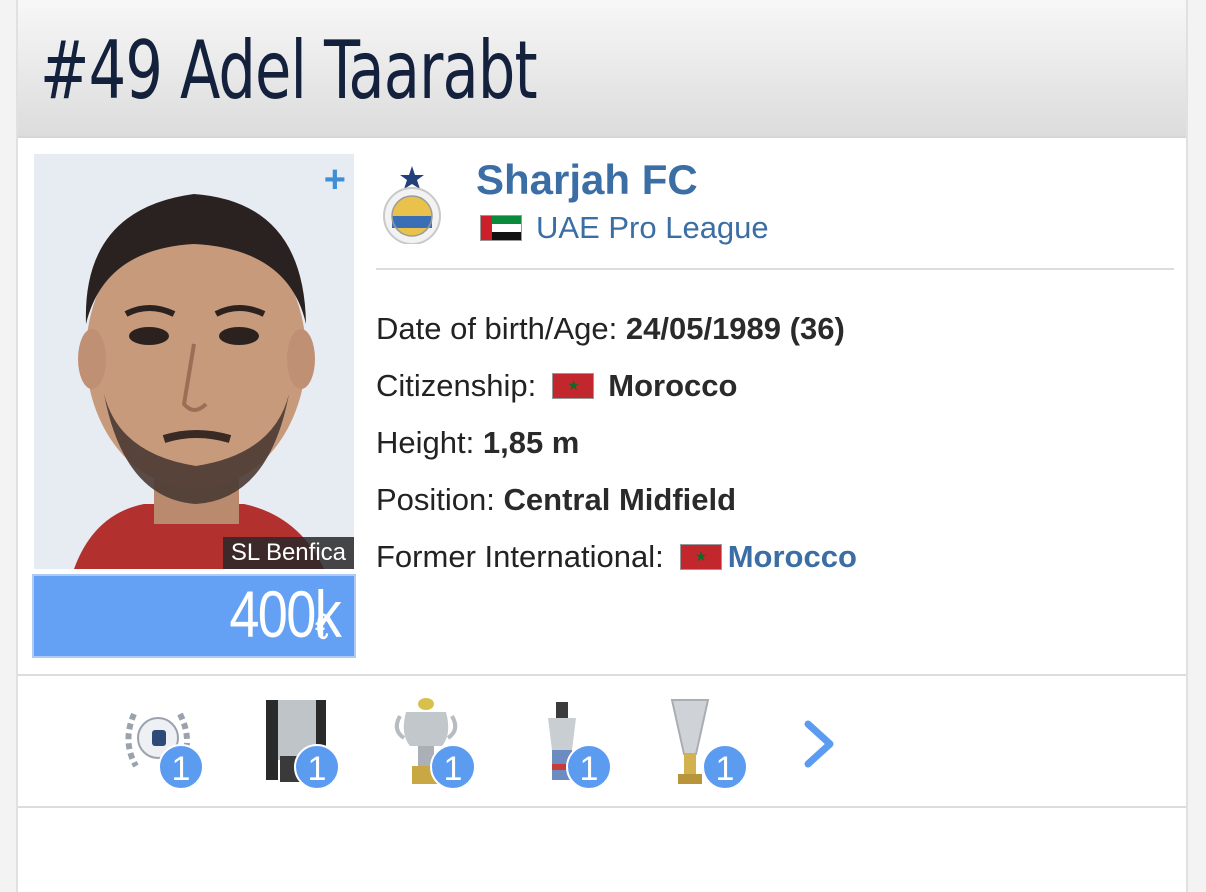 The image size is (1206, 892). I want to click on fact-international: Former International: Morocco, so click(616, 556).